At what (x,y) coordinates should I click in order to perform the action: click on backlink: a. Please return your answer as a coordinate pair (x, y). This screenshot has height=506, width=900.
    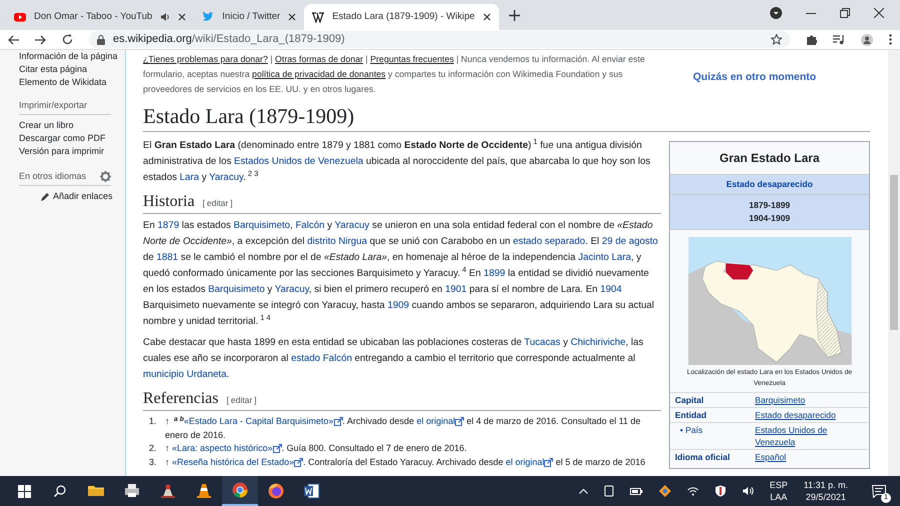
    Looking at the image, I should click on (176, 419).